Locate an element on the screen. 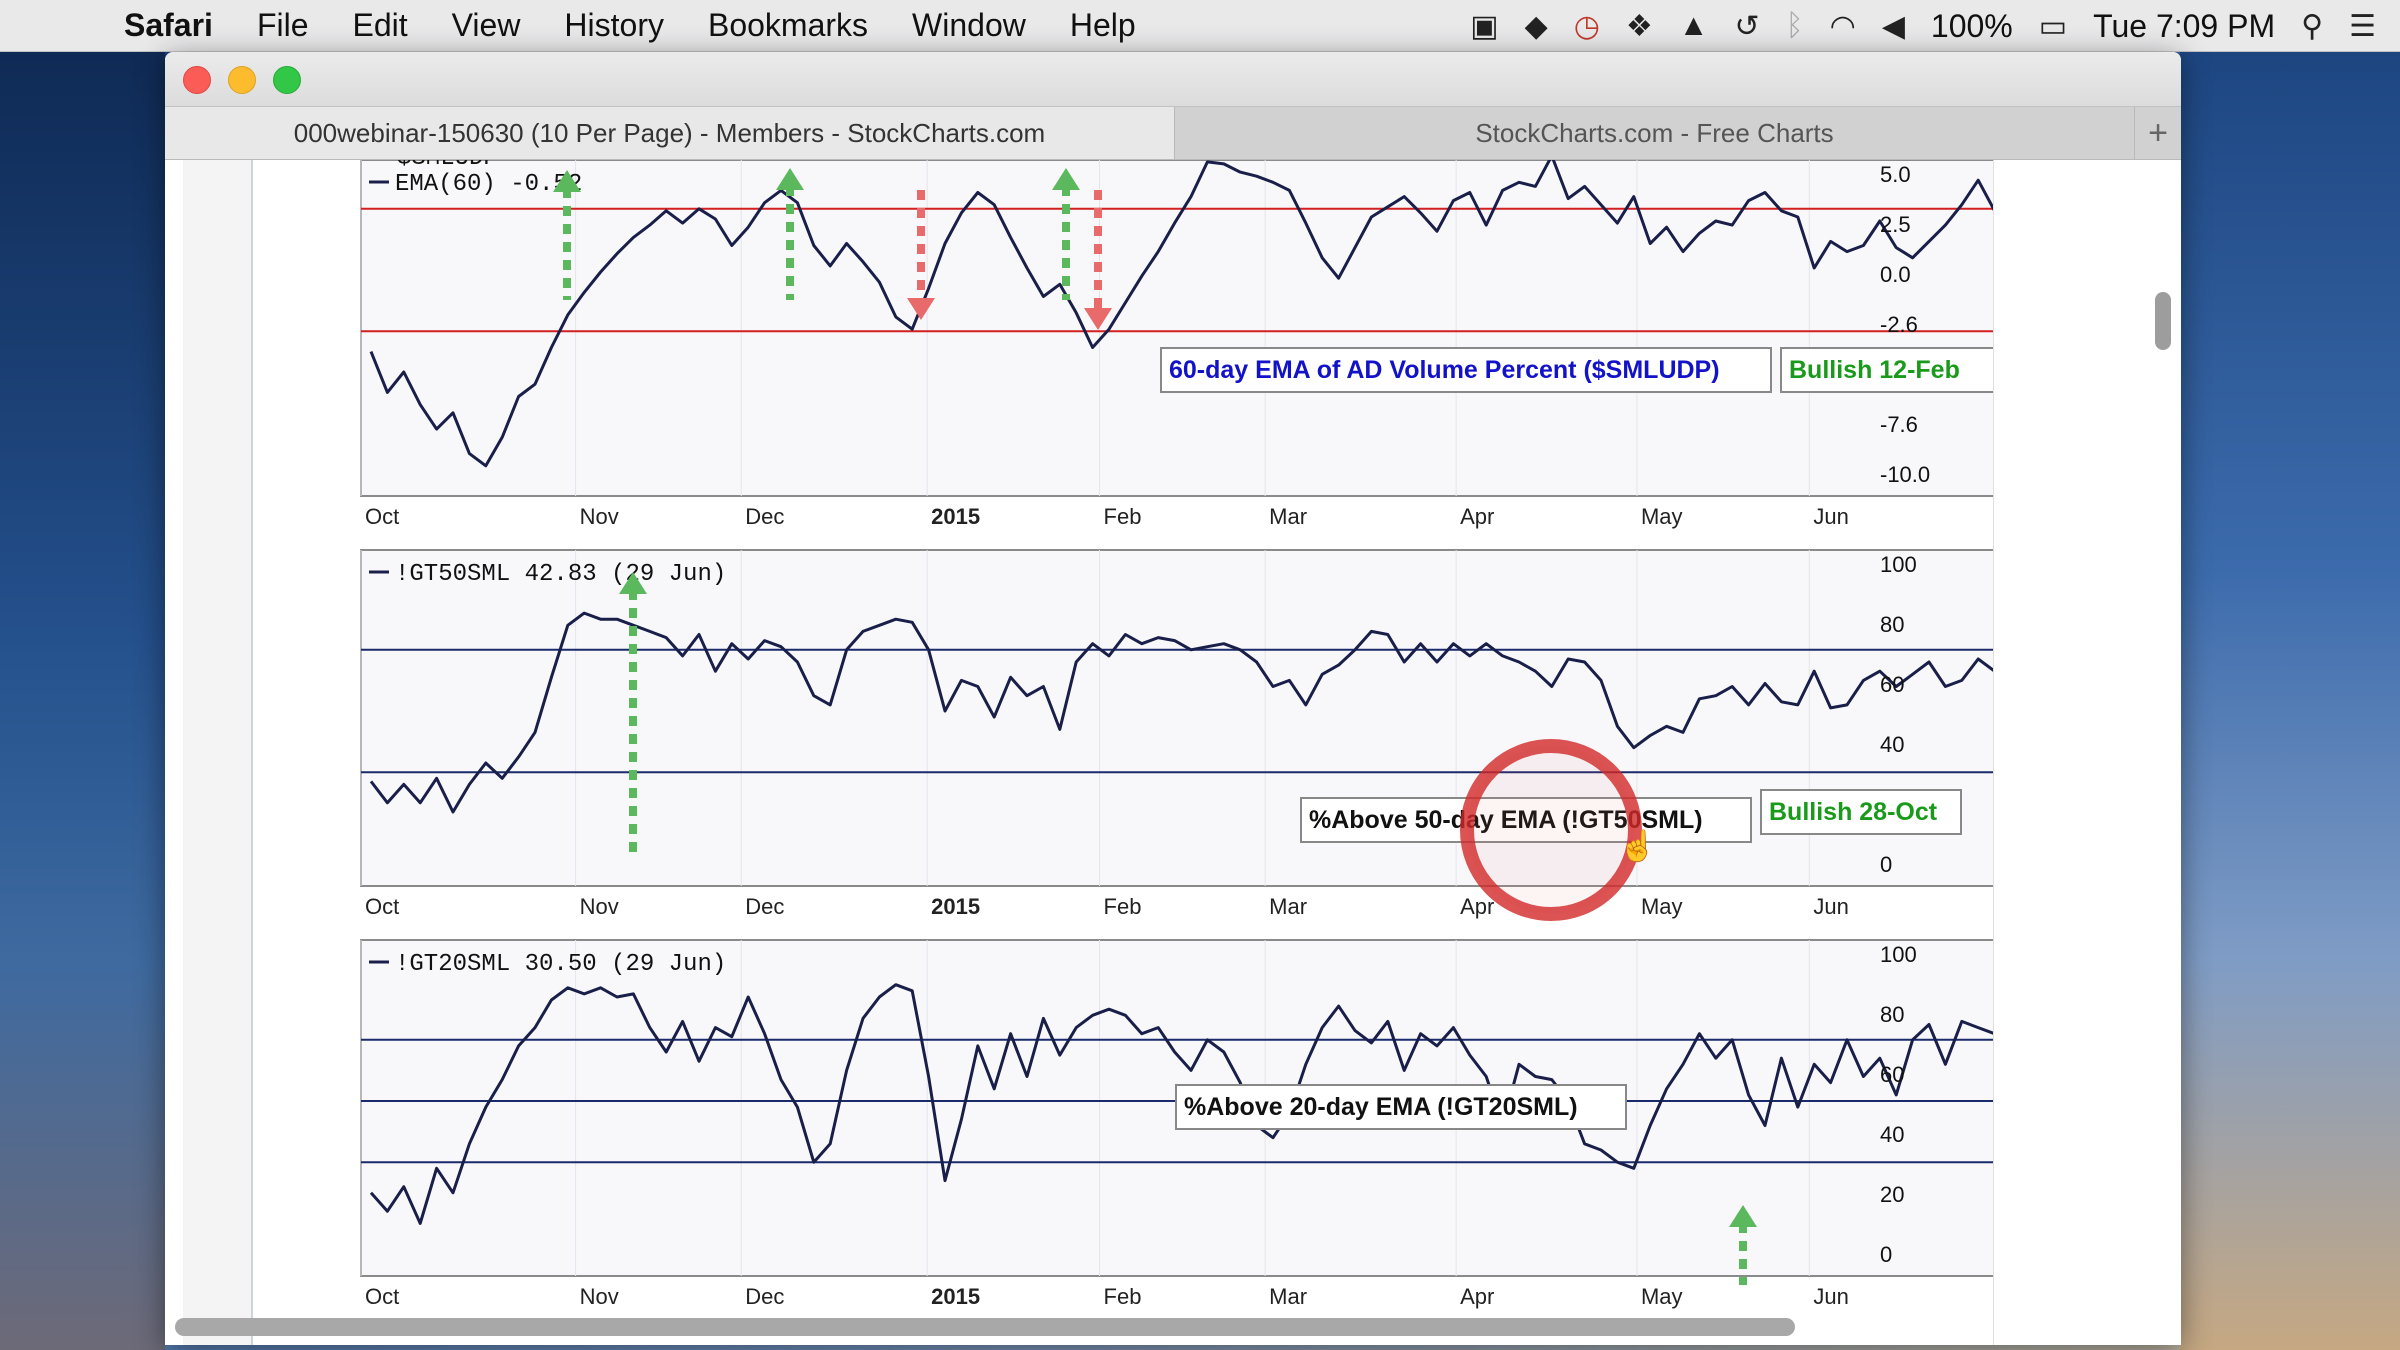  signal-label: Bullish 12-Feb is located at coordinates (1874, 370).